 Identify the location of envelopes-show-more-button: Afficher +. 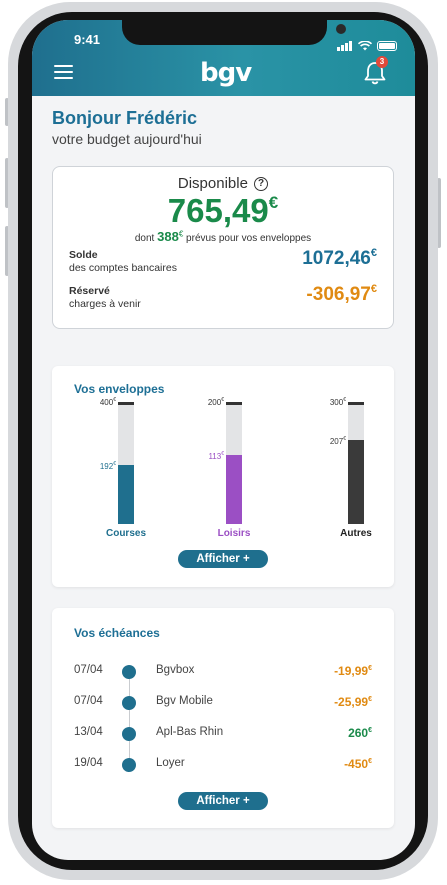
(223, 559).